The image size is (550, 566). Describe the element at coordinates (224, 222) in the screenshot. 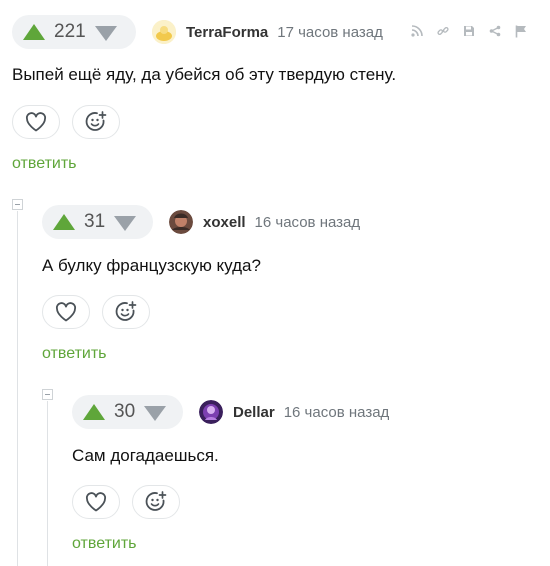

I see `author-name: xoxell` at that location.